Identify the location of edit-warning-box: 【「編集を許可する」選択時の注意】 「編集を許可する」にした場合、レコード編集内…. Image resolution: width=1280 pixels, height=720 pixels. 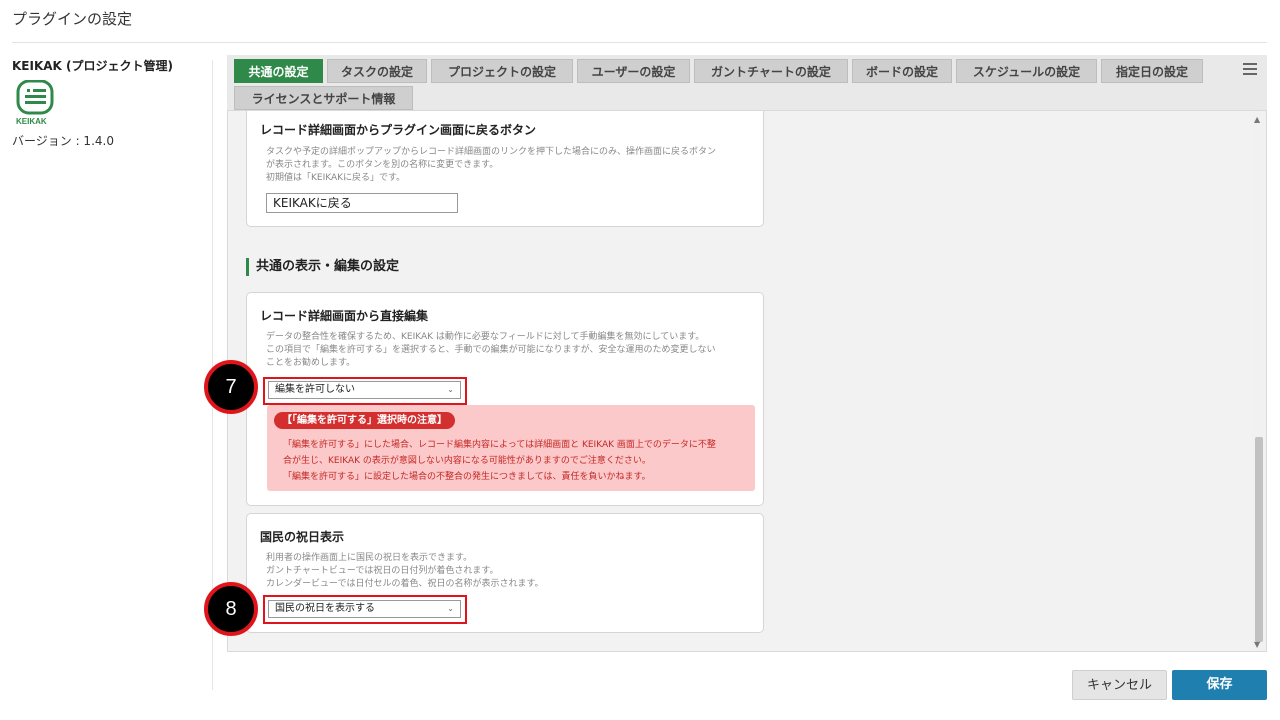
(511, 448).